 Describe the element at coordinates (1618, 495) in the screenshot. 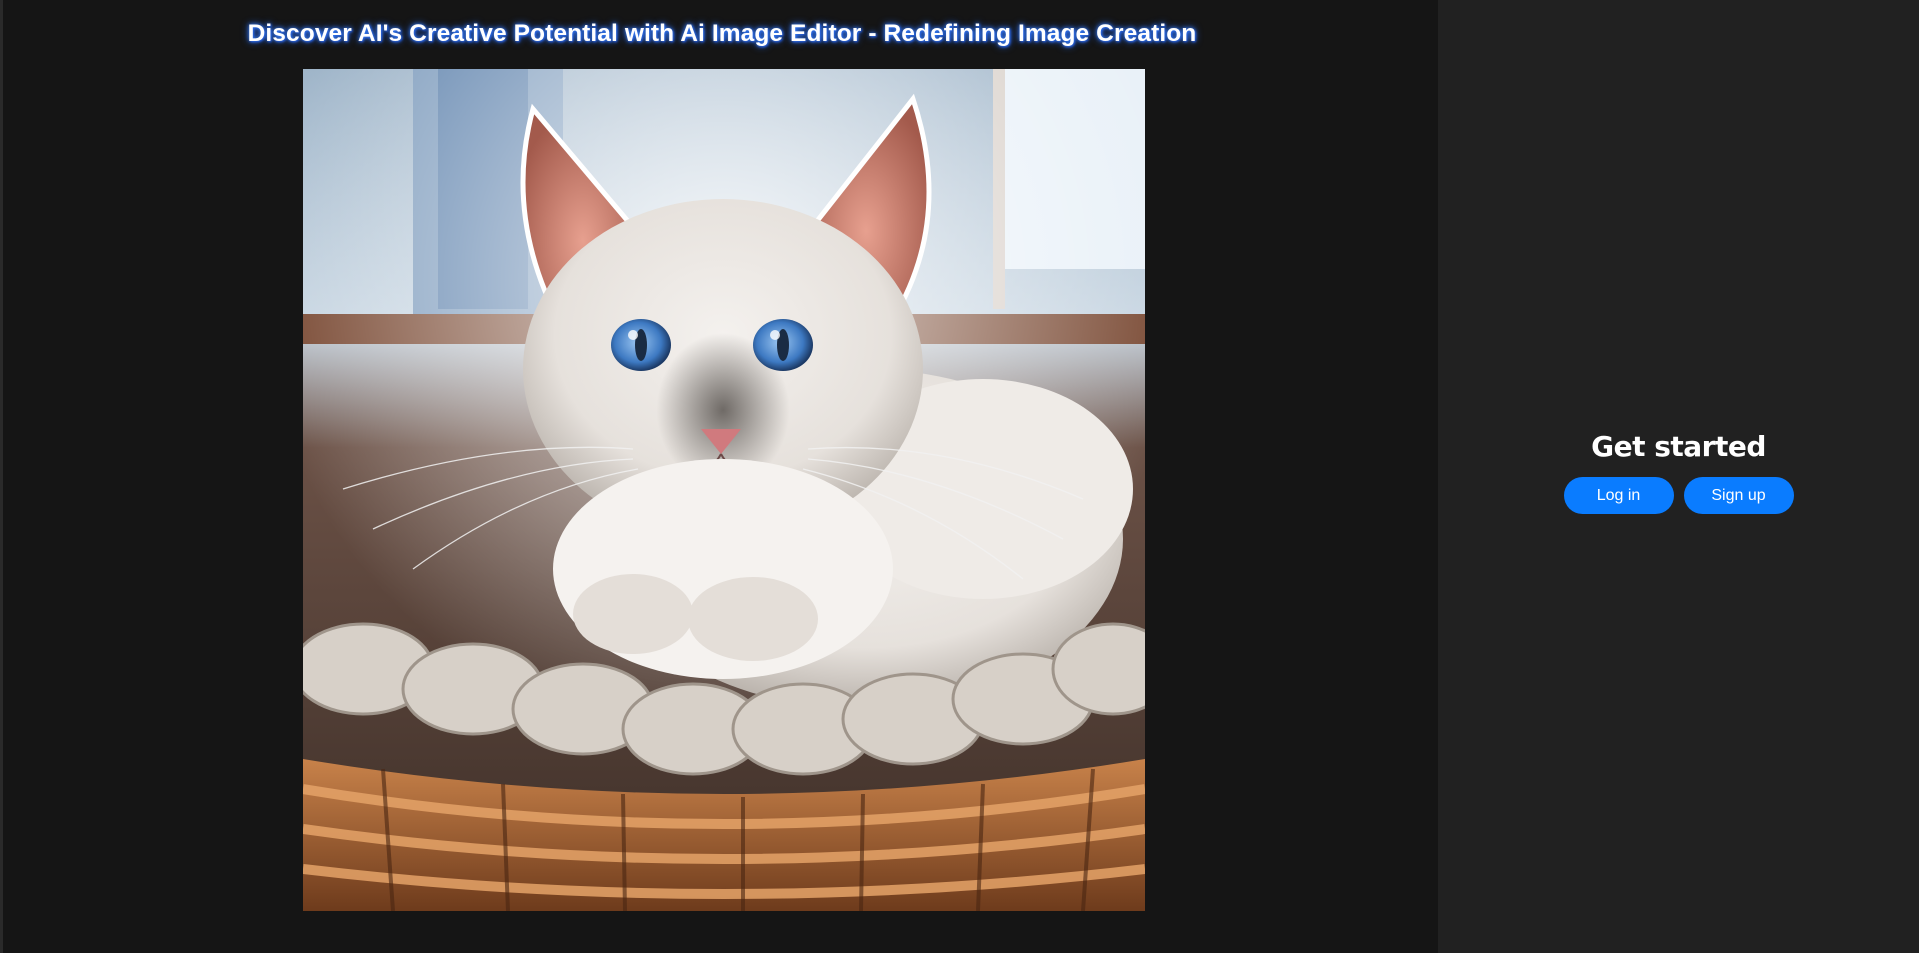

I see `login-button: Log in` at that location.